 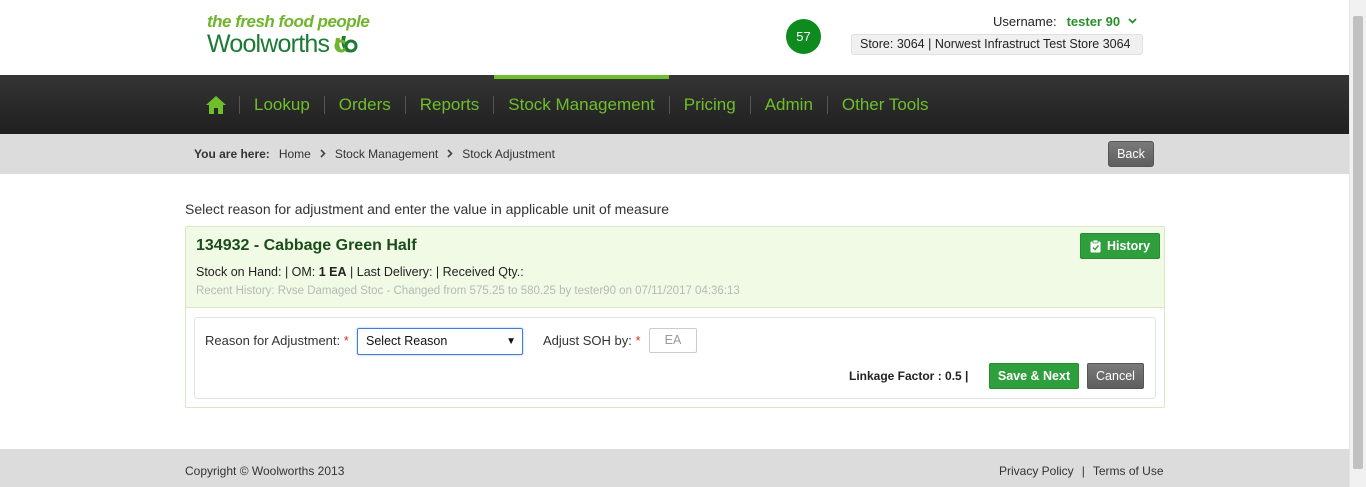 I want to click on nav-item-reports: Reports, so click(x=450, y=104).